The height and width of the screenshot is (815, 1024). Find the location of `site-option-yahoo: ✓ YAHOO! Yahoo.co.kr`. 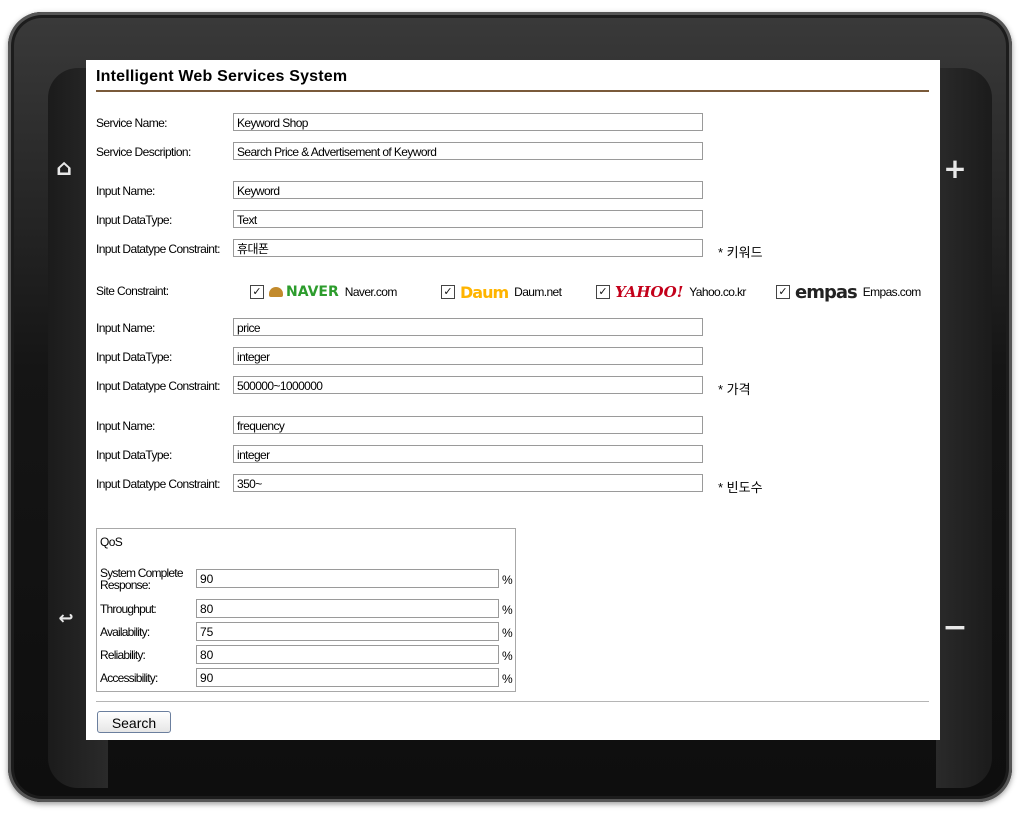

site-option-yahoo: ✓ YAHOO! Yahoo.co.kr is located at coordinates (671, 292).